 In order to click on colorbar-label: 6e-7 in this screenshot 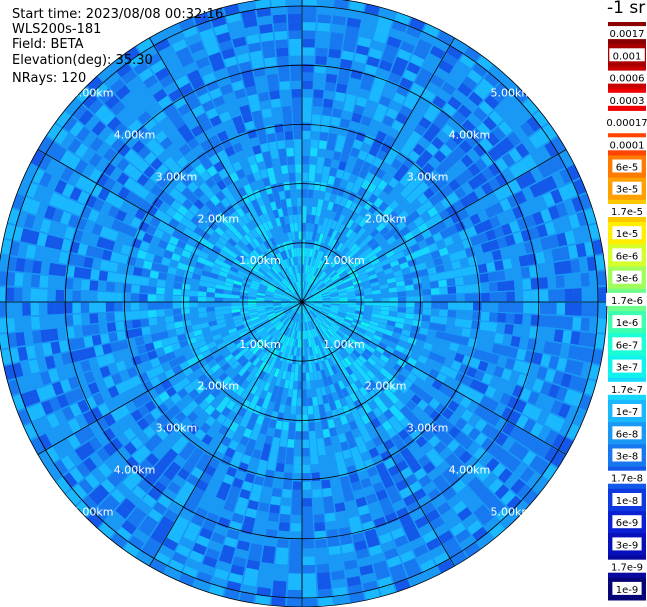, I will do `click(627, 345)`.